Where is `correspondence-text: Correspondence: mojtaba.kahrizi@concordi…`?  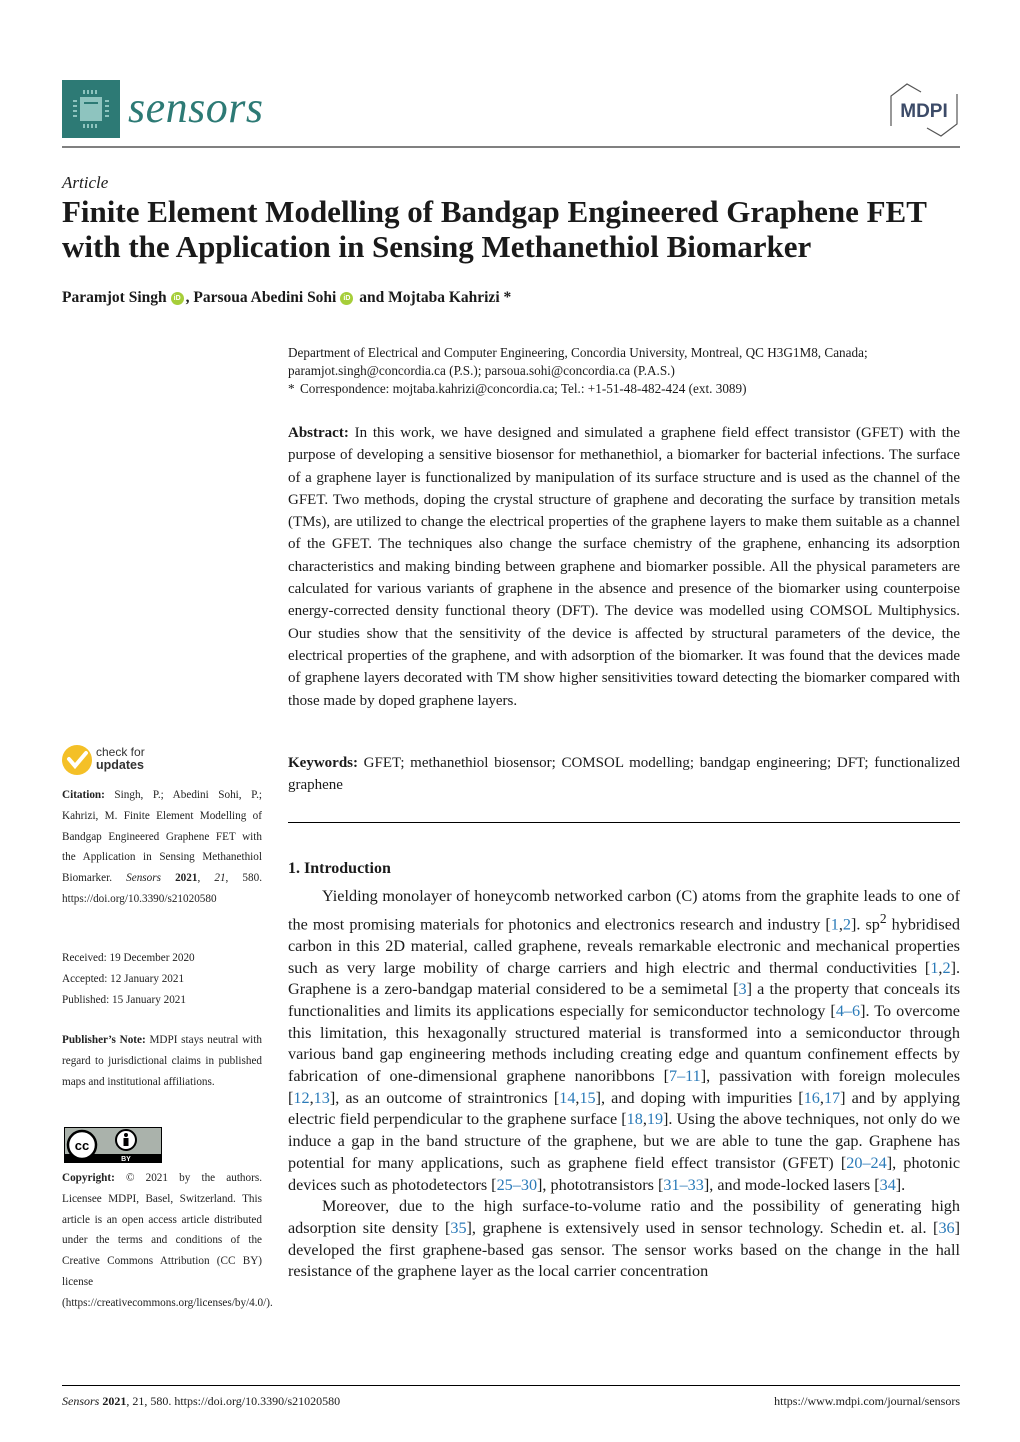 correspondence-text: Correspondence: mojtaba.kahrizi@concordi… is located at coordinates (523, 388).